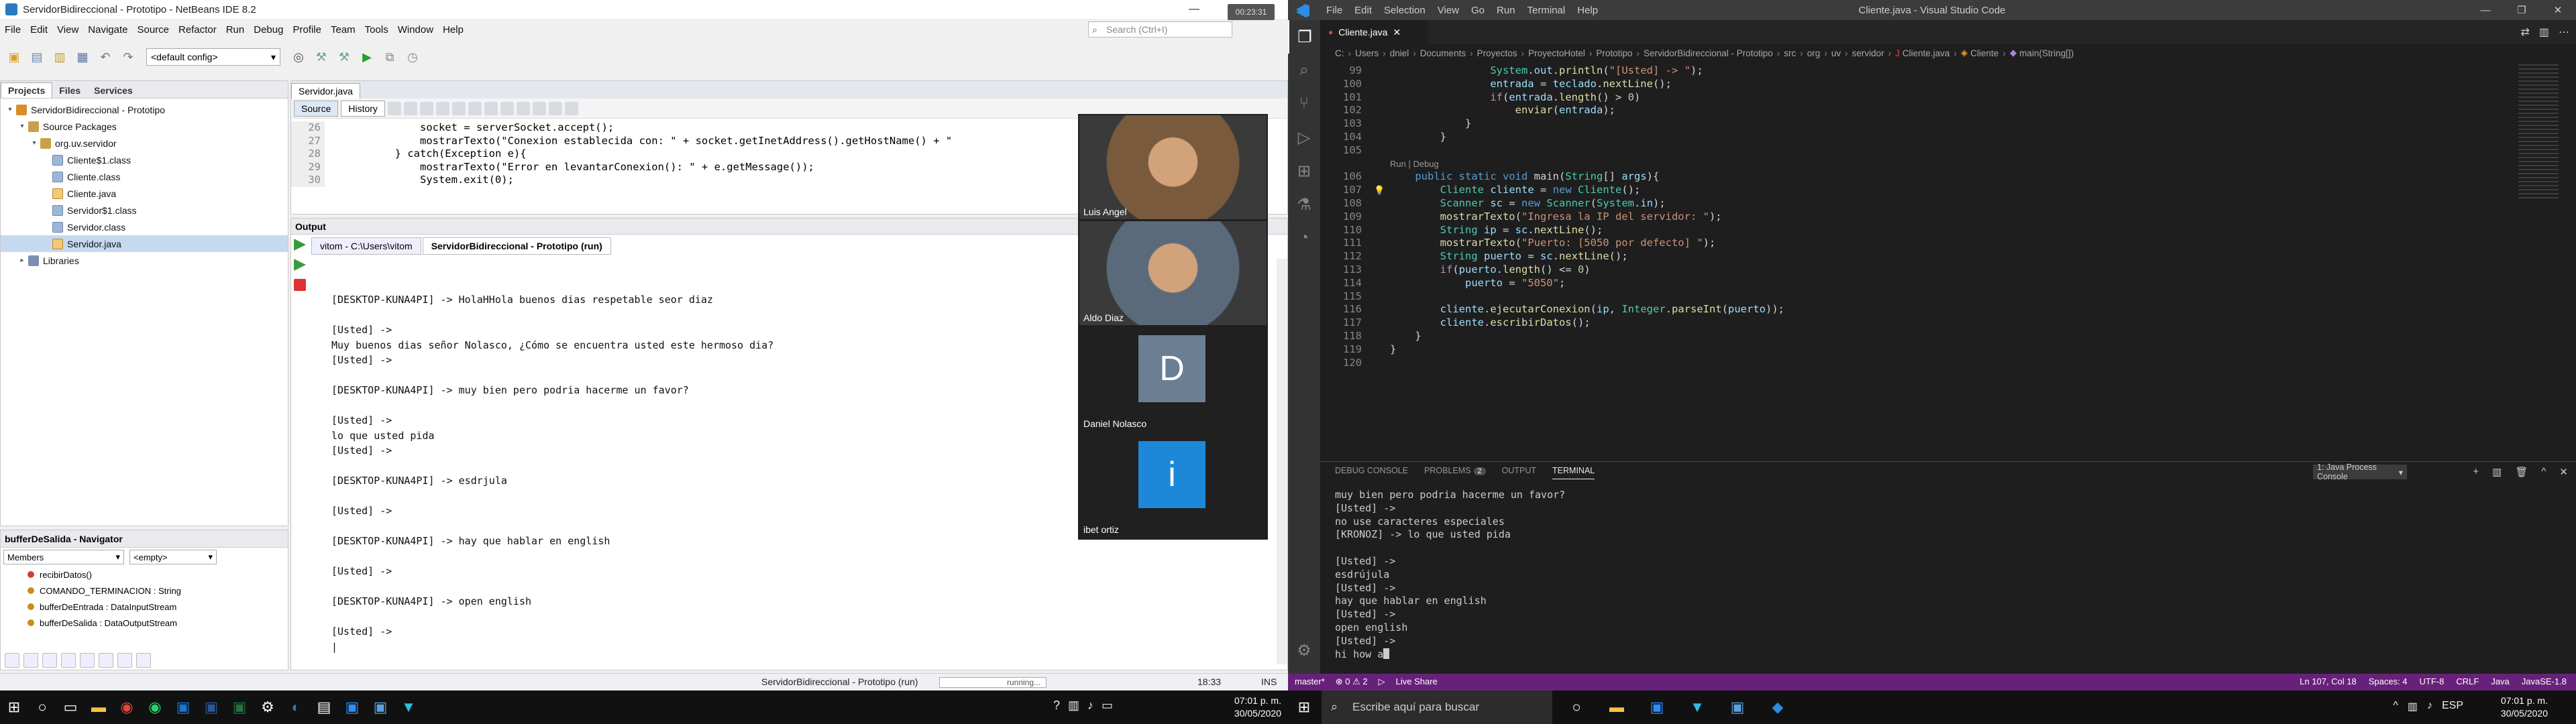 This screenshot has width=2576, height=724. What do you see at coordinates (2413, 707) in the screenshot?
I see `network-icon: ▥` at bounding box center [2413, 707].